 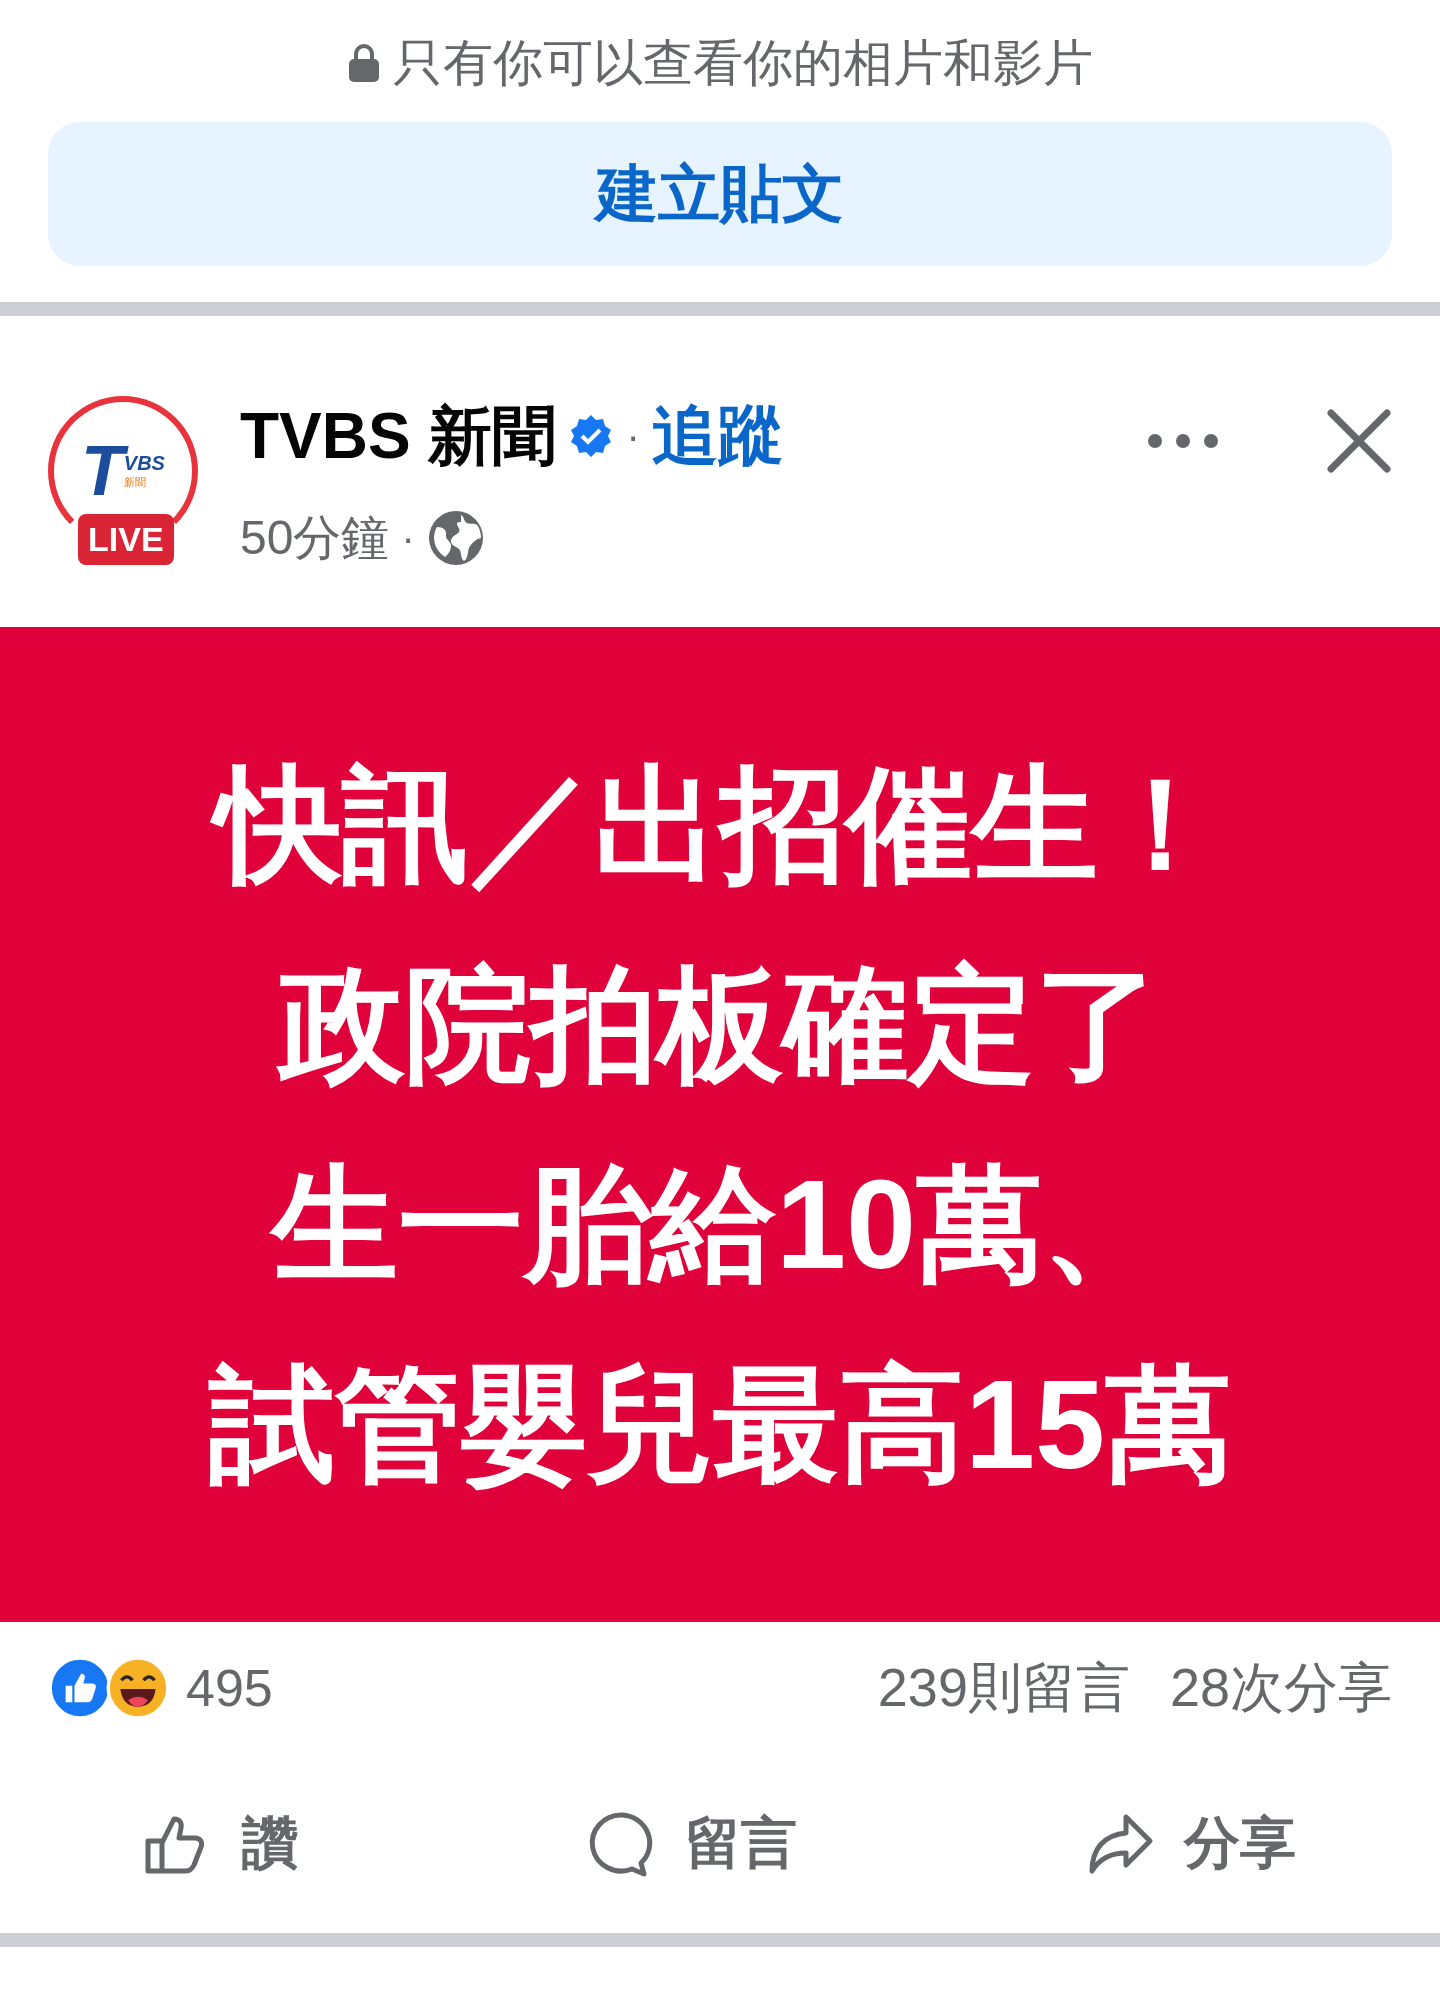 I want to click on follow-link: 追蹤, so click(x=717, y=436).